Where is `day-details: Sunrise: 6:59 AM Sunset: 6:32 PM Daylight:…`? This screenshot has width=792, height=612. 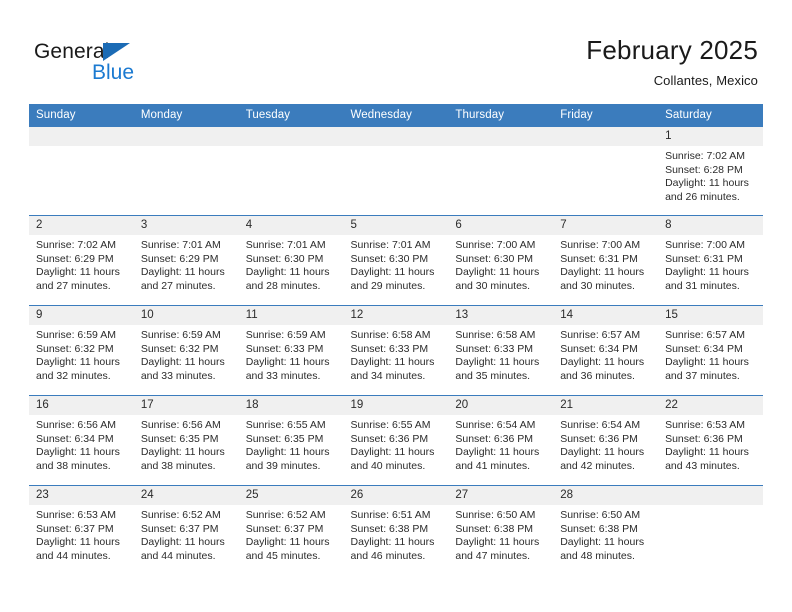
day-details: Sunrise: 6:59 AM Sunset: 6:32 PM Daylight:… is located at coordinates (81, 354).